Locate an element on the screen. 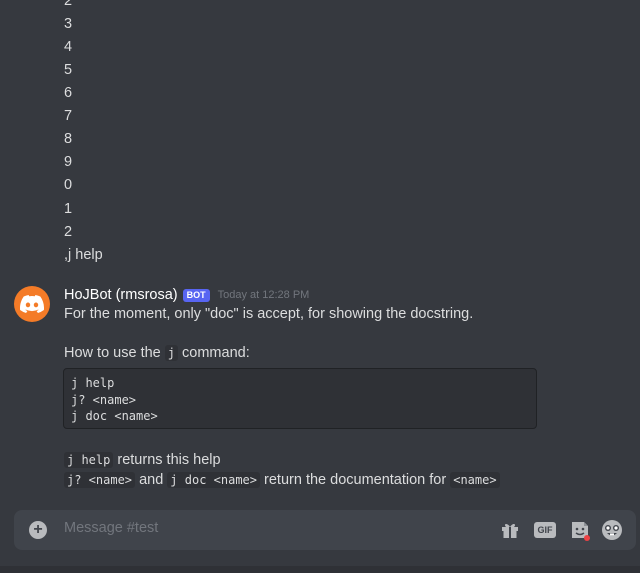 Image resolution: width=640 pixels, height=573 pixels. message-header: HoJBot (rmsrosa) BOT Today at 12:28 PM is located at coordinates (186, 295).